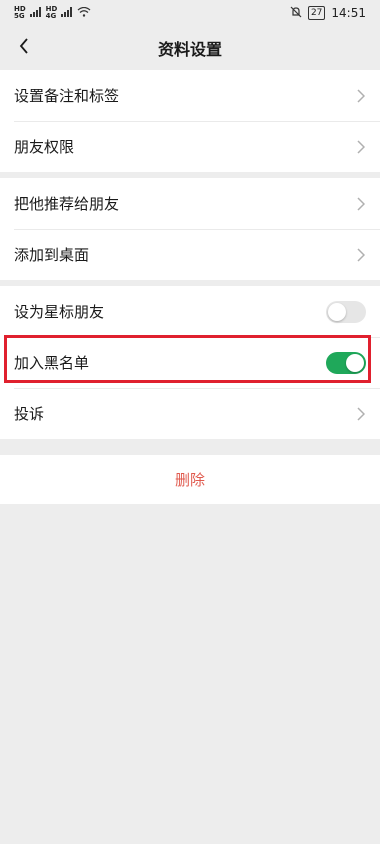  What do you see at coordinates (51, 16) in the screenshot?
I see `signal-type-2: 4G` at bounding box center [51, 16].